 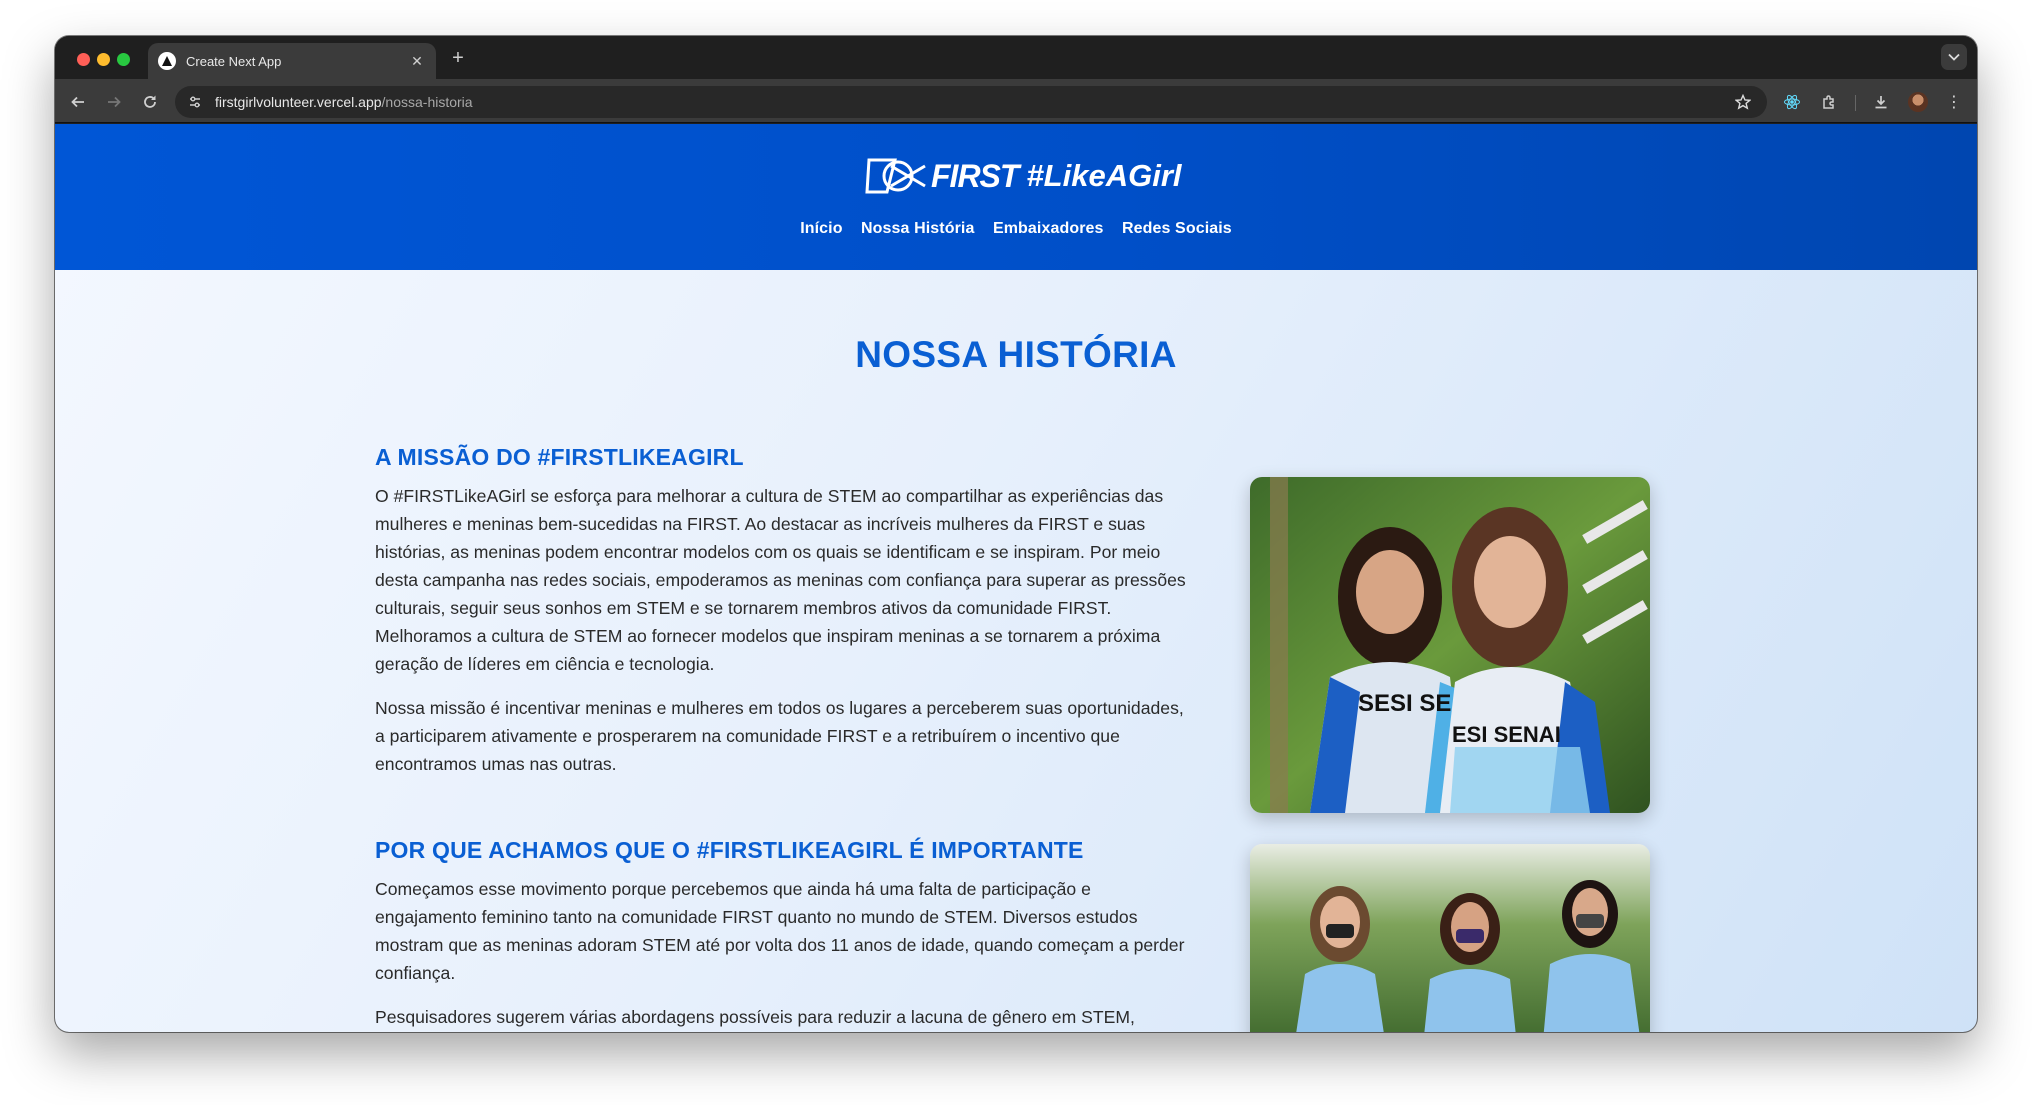 What do you see at coordinates (1177, 228) in the screenshot?
I see `nav-link-redes-sociais: Redes Sociais` at bounding box center [1177, 228].